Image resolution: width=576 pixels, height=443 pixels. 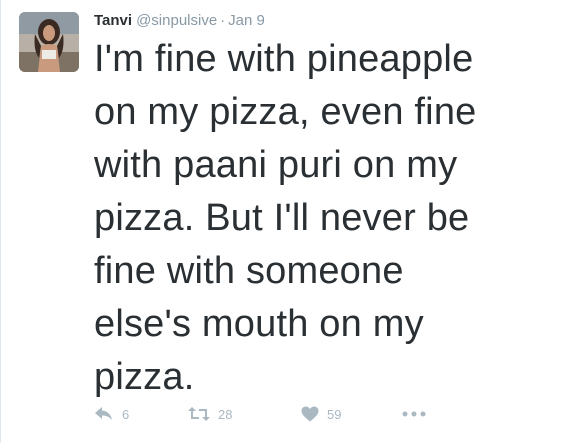 I want to click on retweet-button: 28, so click(x=210, y=414).